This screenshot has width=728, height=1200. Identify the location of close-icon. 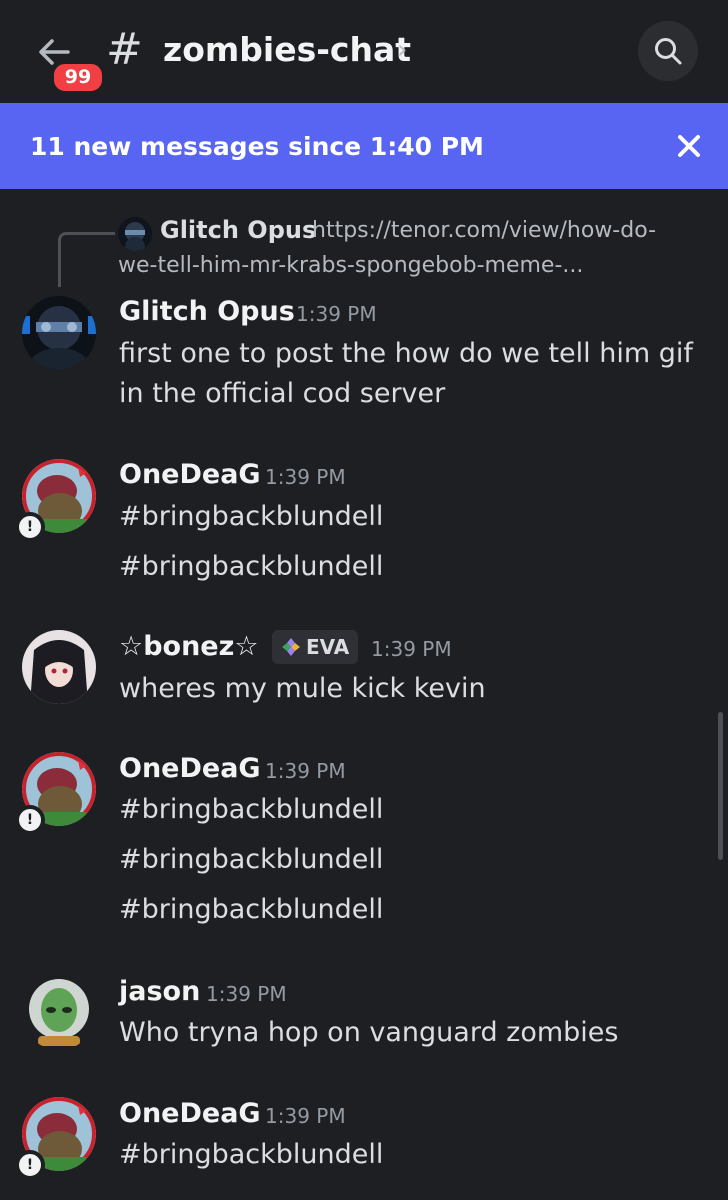
(689, 146).